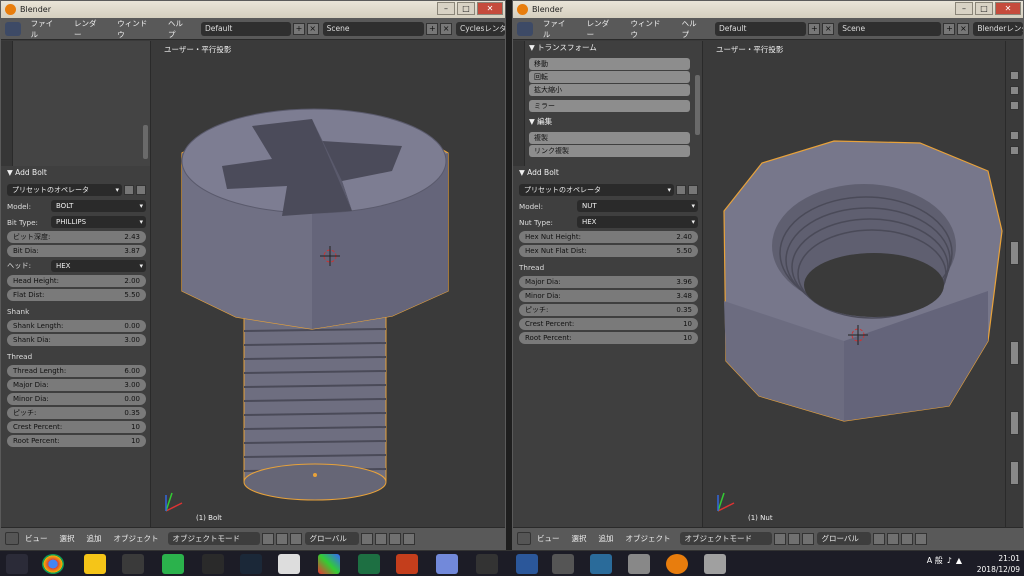 This screenshot has width=1024, height=576. I want to click on minor-dia-field: Minor Dia: 3.48, so click(608, 296).